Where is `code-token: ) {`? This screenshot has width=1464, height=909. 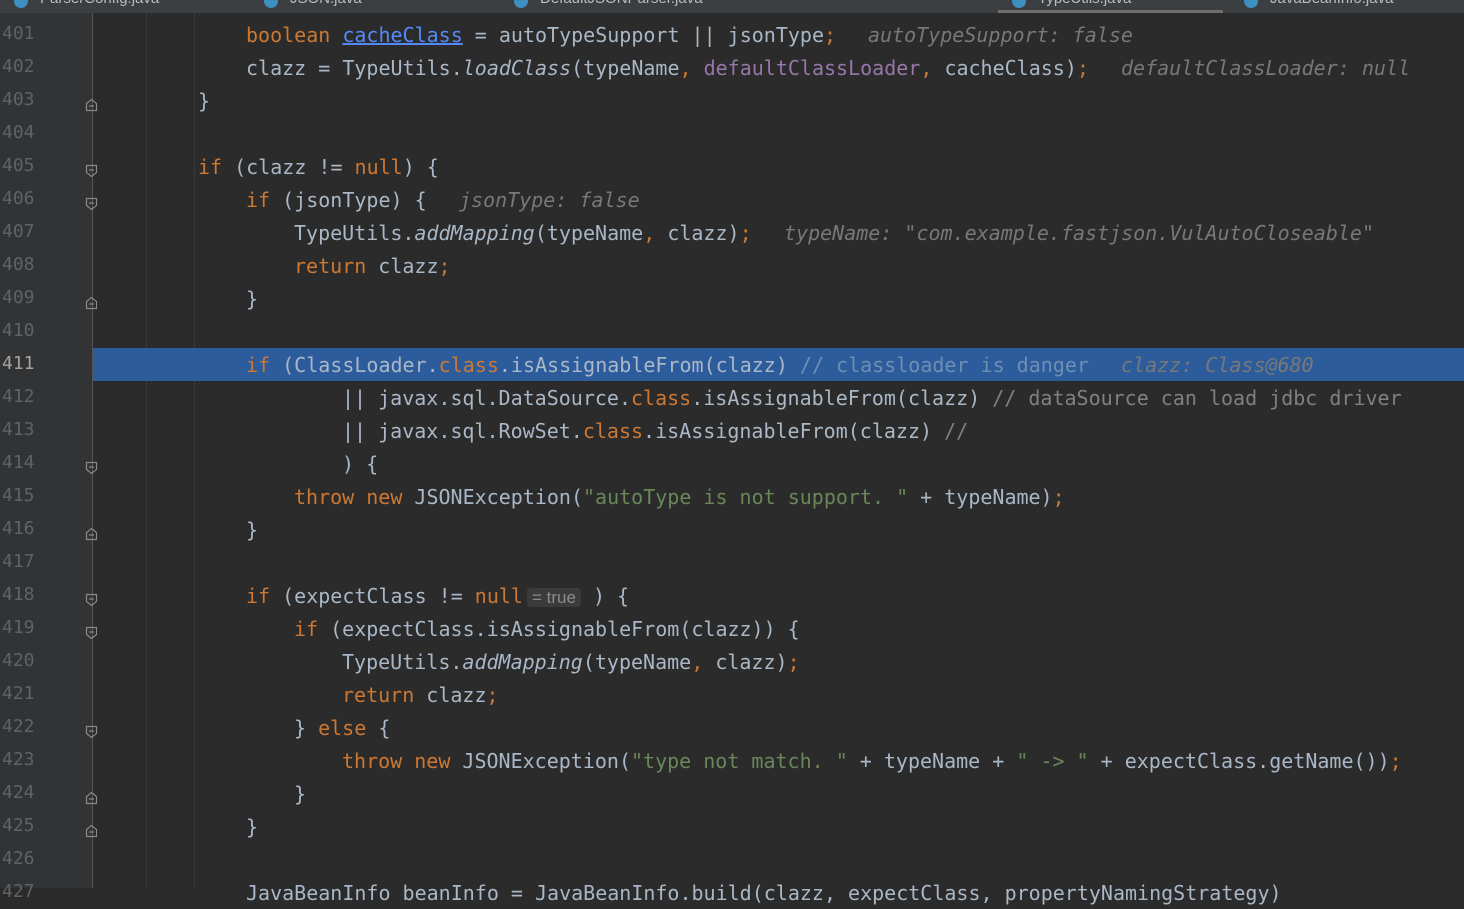
code-token: ) { is located at coordinates (420, 167).